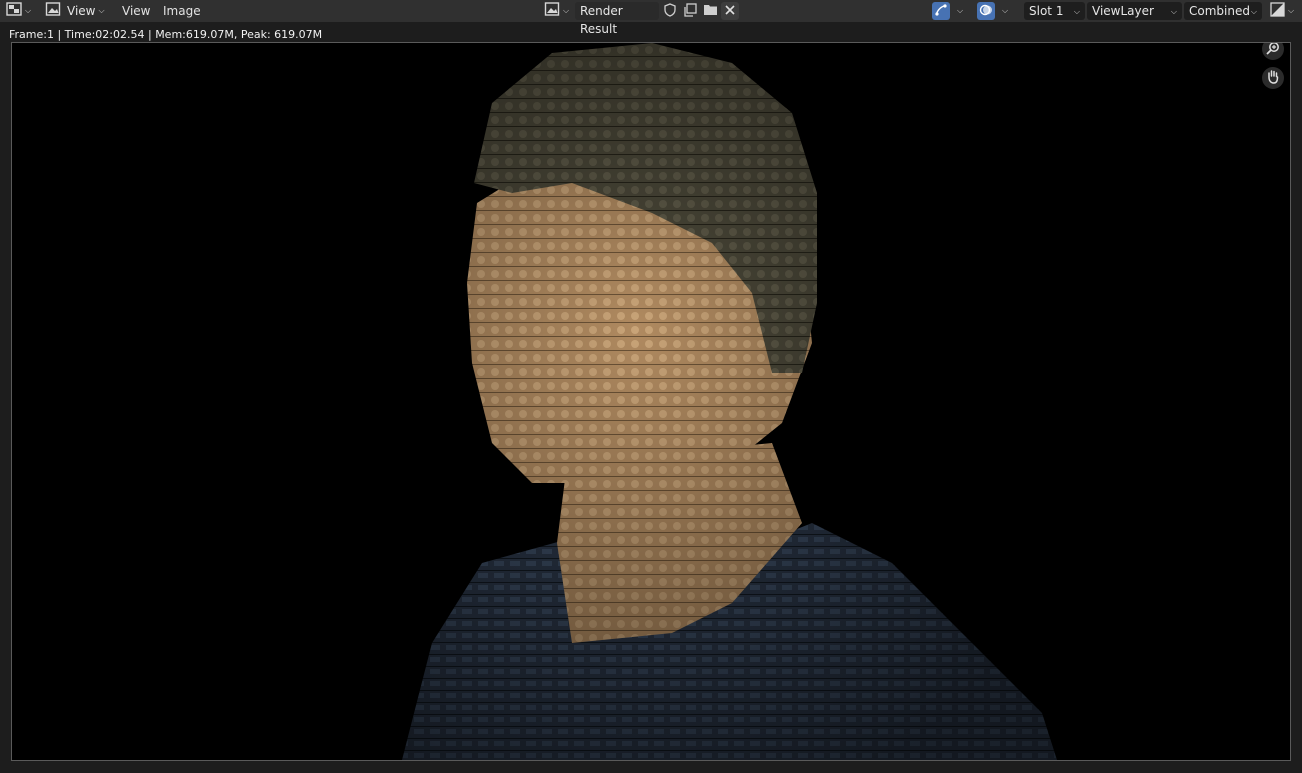 This screenshot has height=773, width=1302. I want to click on new-image-button, so click(690, 11).